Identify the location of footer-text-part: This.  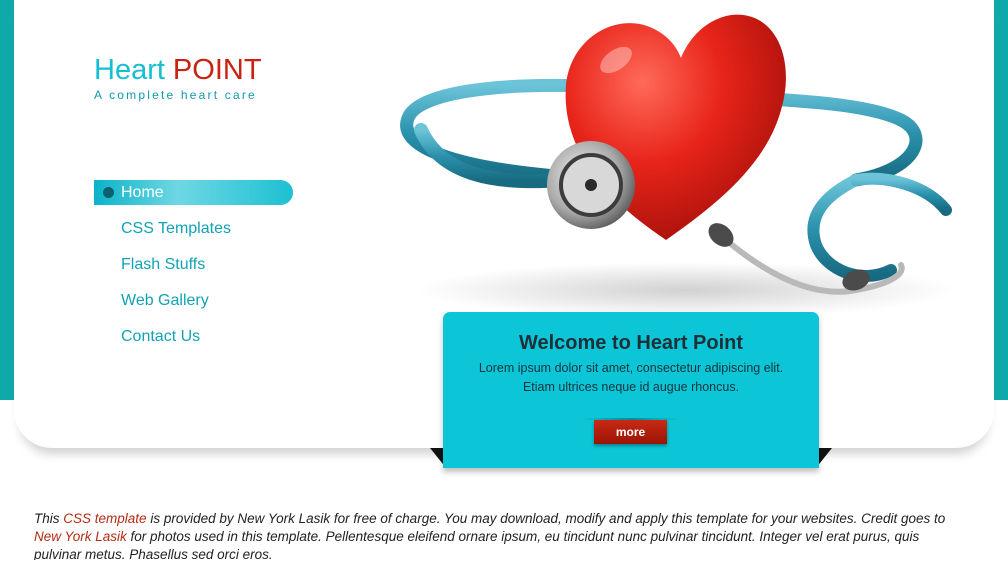
(49, 518).